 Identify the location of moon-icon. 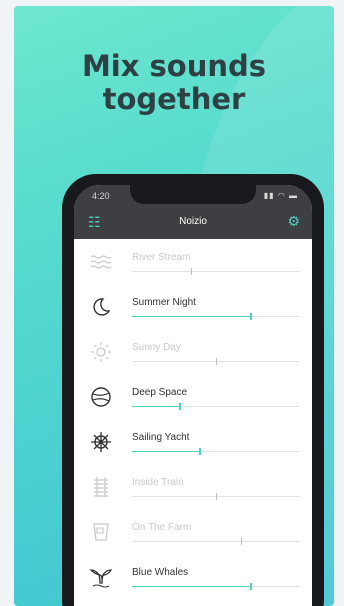
(101, 307).